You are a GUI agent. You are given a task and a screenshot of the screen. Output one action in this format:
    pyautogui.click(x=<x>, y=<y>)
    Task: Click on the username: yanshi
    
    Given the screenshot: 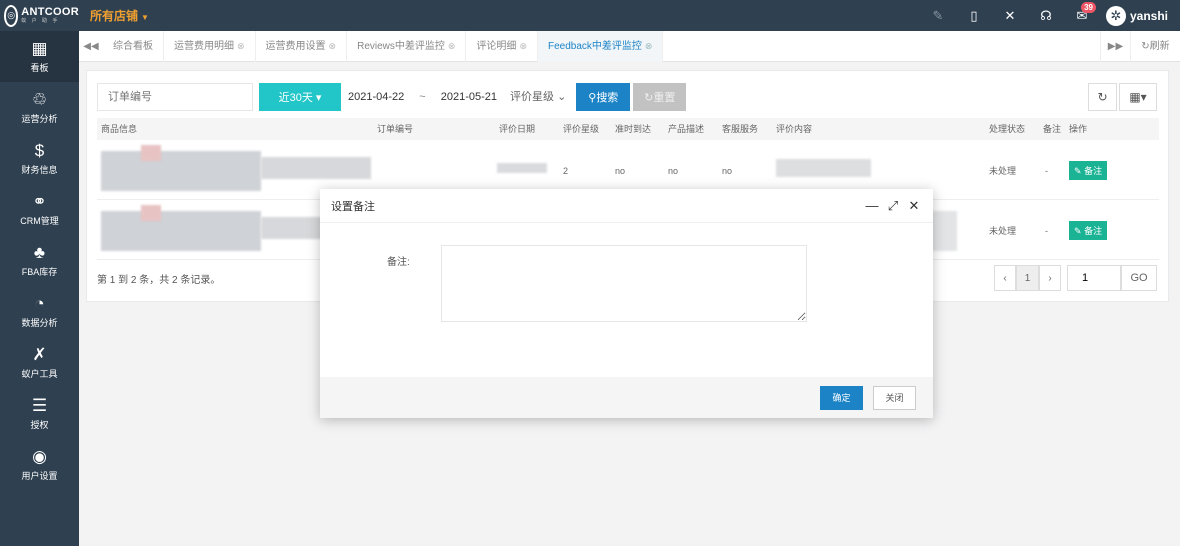 What is the action you would take?
    pyautogui.click(x=1148, y=15)
    